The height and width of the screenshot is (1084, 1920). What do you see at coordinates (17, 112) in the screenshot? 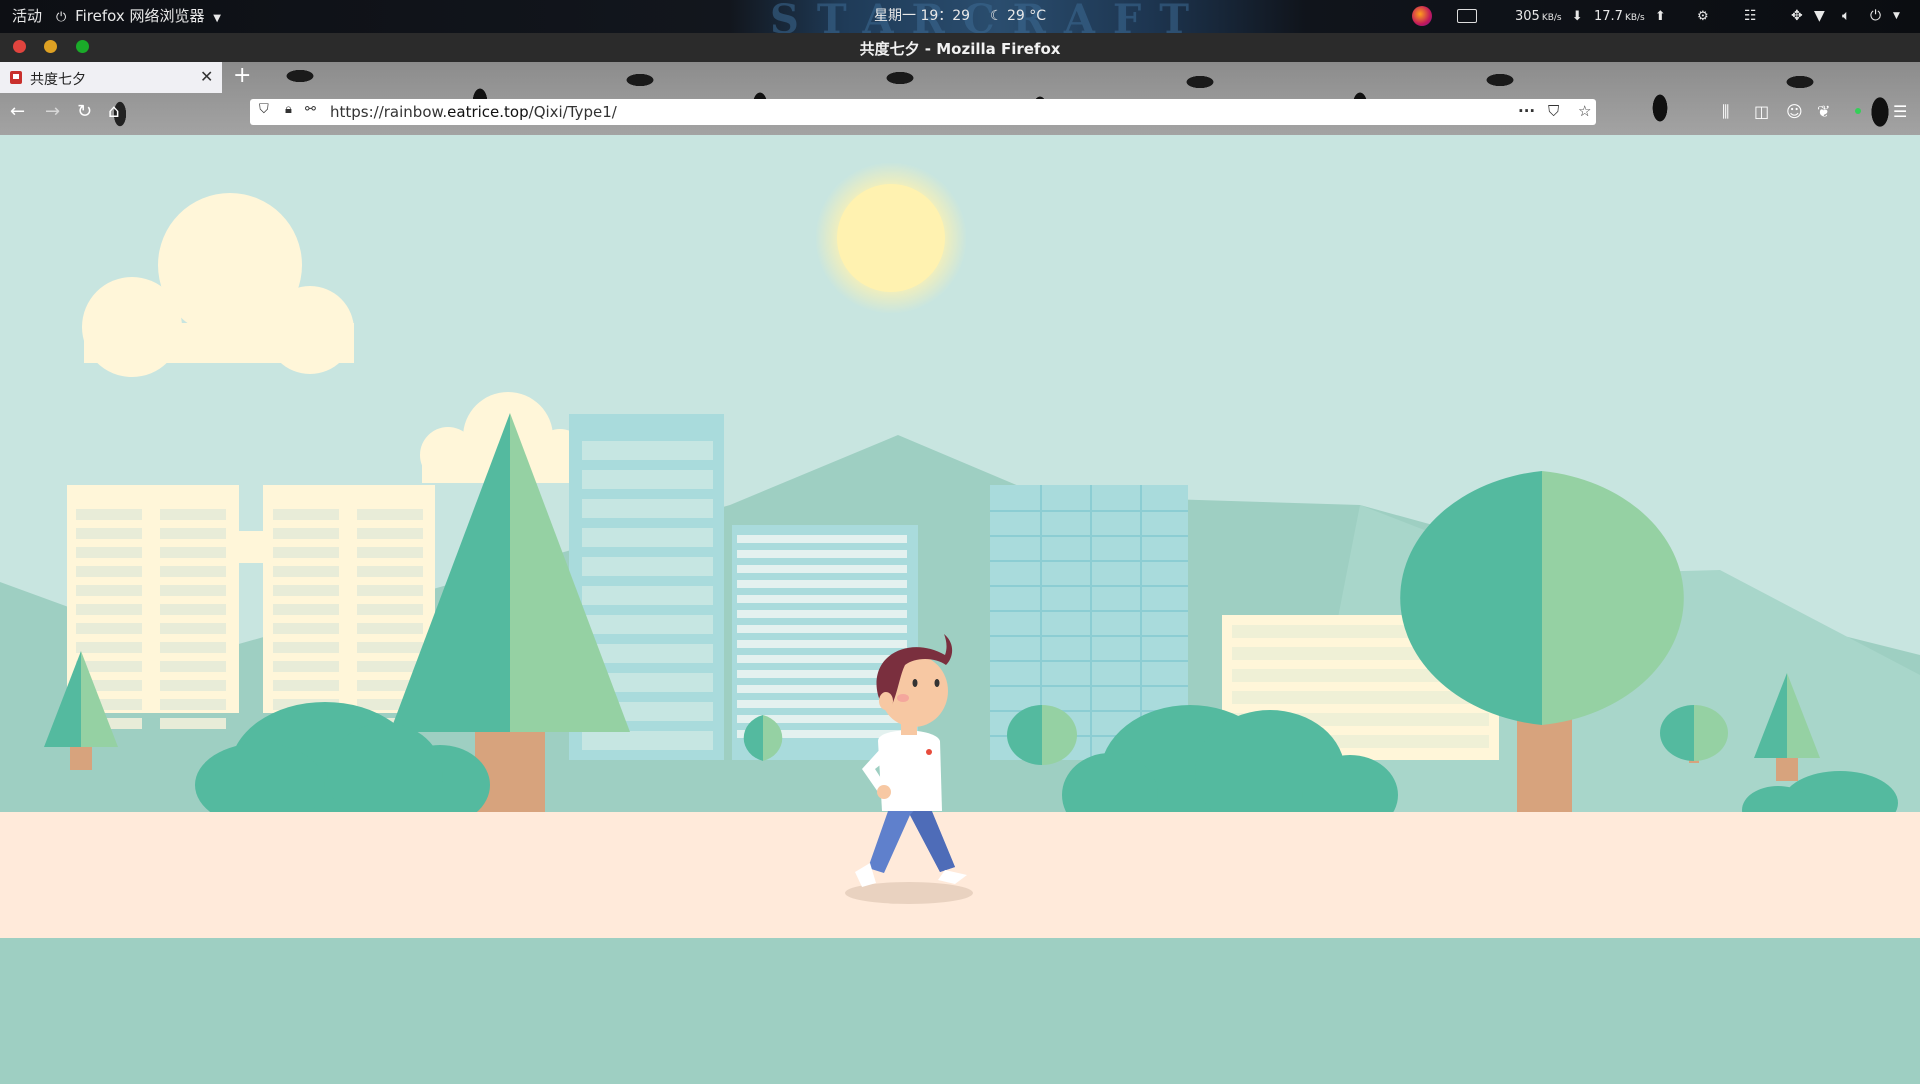
I see `back-button: ←` at bounding box center [17, 112].